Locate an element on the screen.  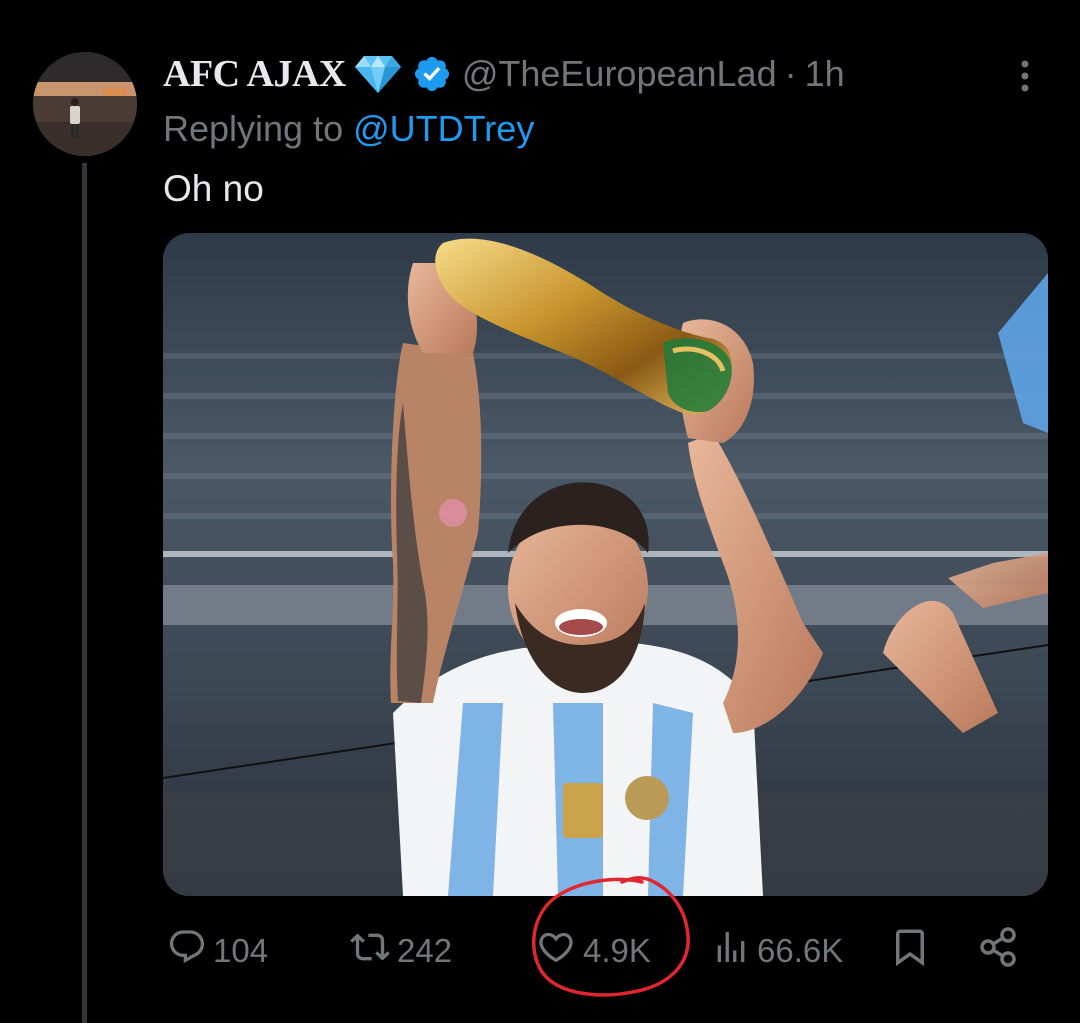
bookmark-button is located at coordinates (910, 951).